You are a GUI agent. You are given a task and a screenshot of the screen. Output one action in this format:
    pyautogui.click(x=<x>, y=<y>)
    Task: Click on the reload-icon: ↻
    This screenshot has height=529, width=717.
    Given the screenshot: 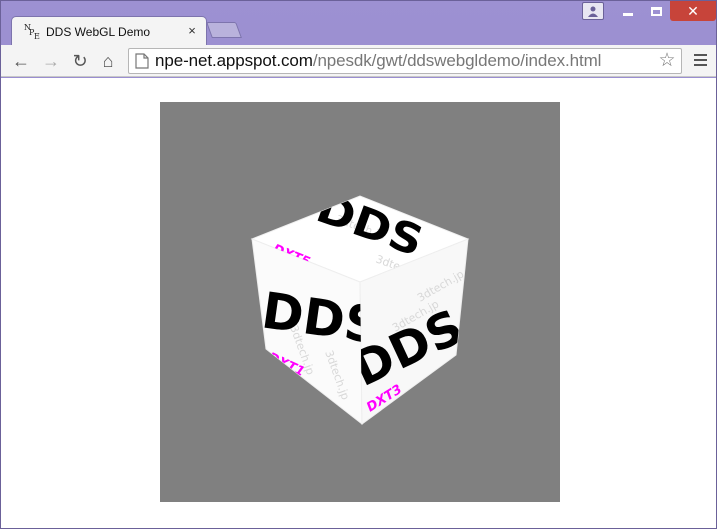 What is the action you would take?
    pyautogui.click(x=80, y=60)
    